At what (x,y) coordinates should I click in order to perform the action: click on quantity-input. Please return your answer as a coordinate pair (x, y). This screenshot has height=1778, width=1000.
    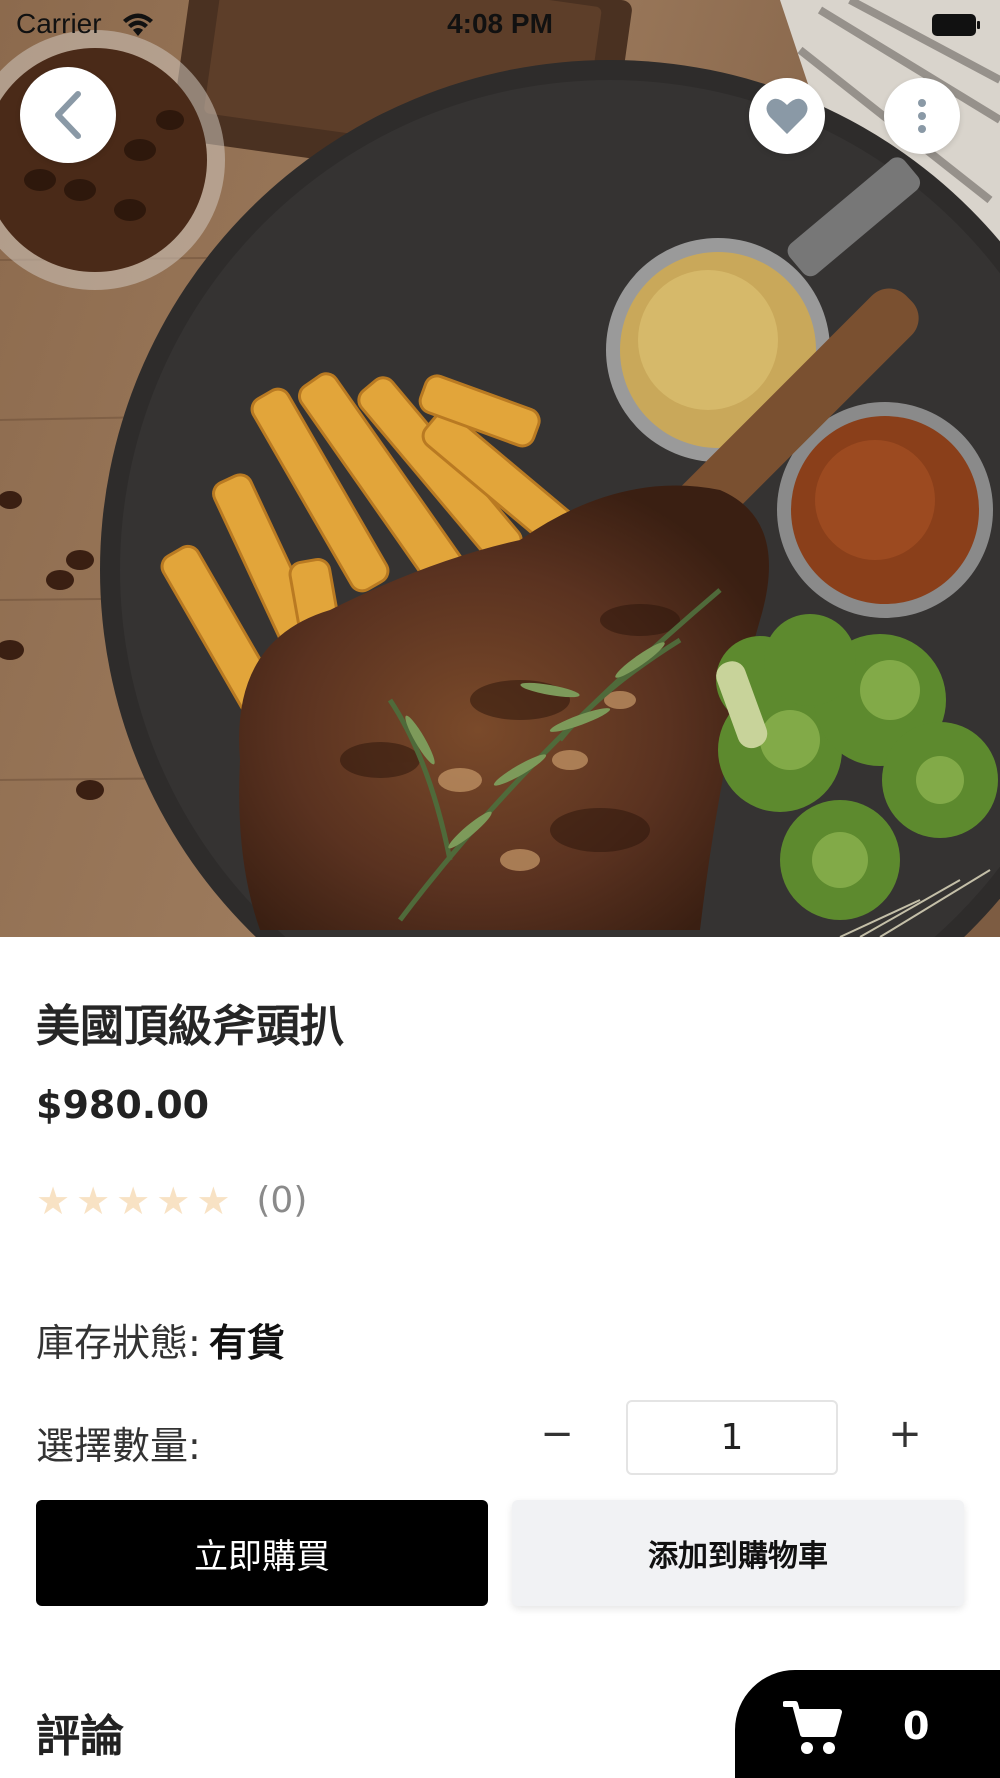
    Looking at the image, I should click on (732, 1437).